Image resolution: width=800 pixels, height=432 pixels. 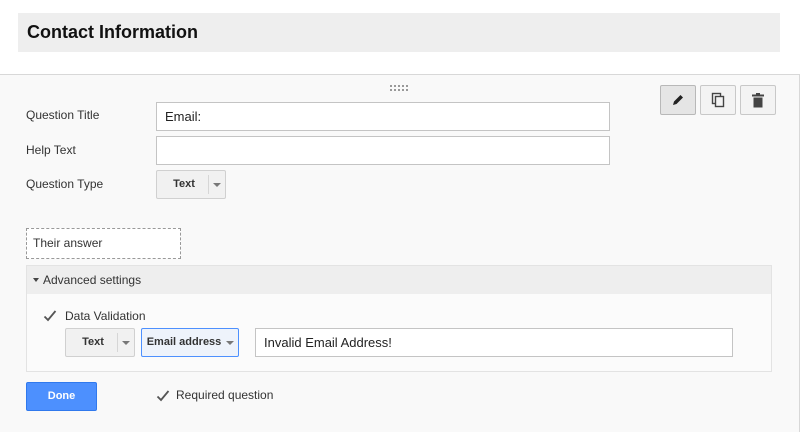 I want to click on question-type-label: Question Type, so click(x=65, y=184).